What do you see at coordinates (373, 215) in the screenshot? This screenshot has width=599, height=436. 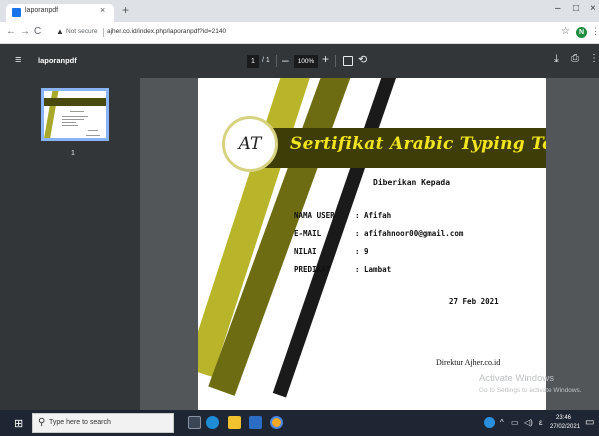 I see `field-value-name: : Afifah` at bounding box center [373, 215].